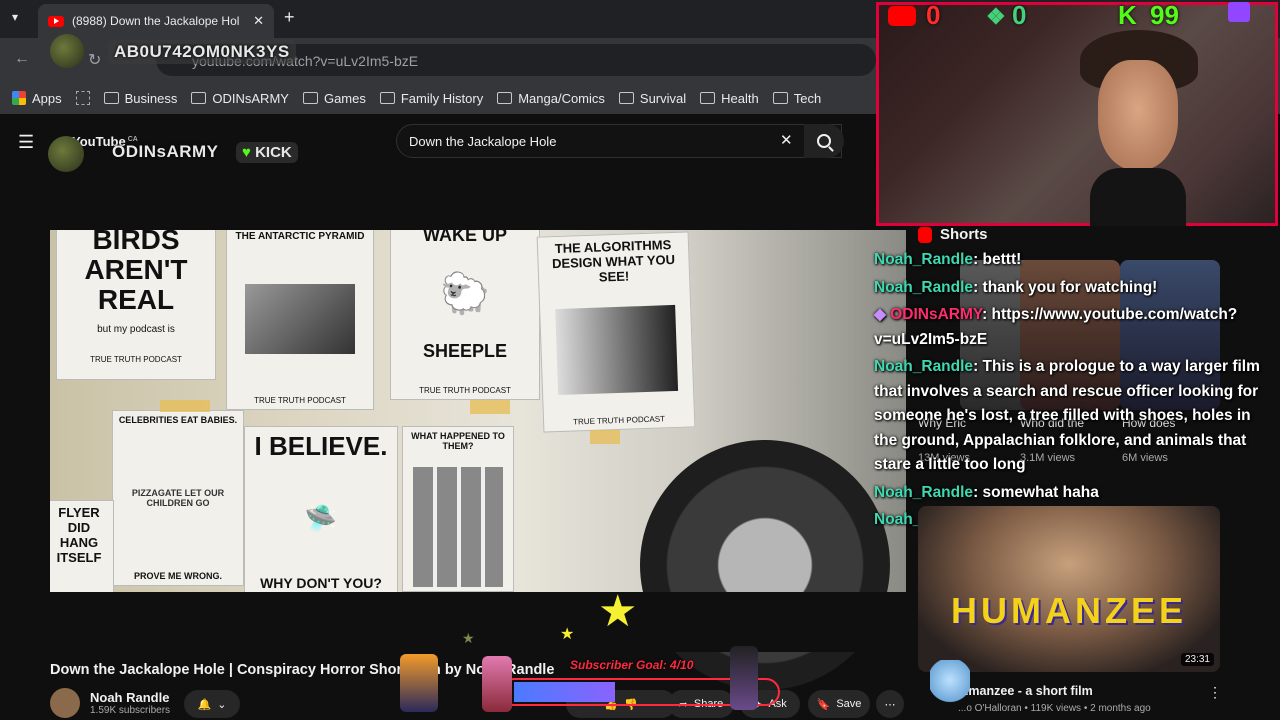 The image size is (1280, 720). I want to click on new-tab-icon: +, so click(289, 17).